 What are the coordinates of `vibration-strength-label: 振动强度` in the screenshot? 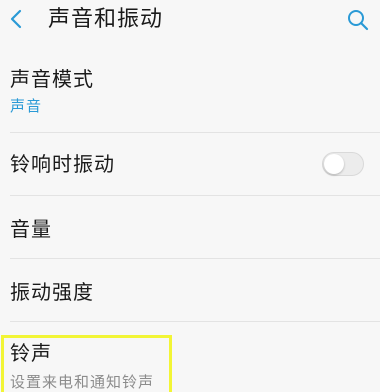 It's located at (52, 292).